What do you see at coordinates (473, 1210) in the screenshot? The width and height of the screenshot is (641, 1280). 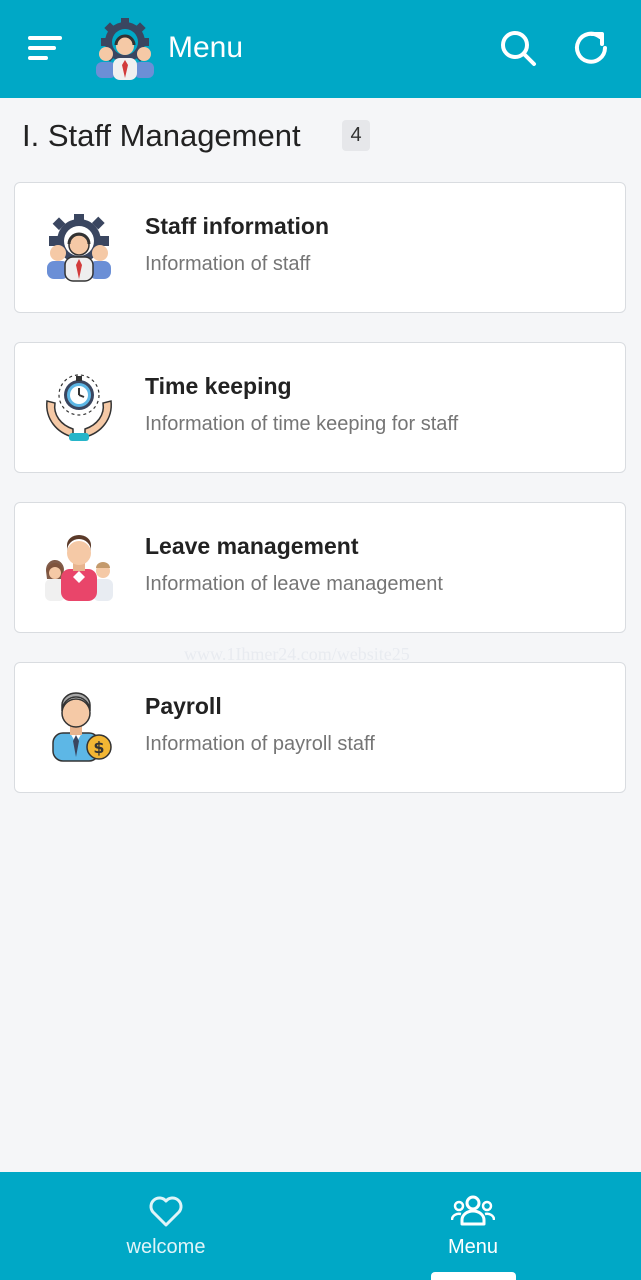 I see `users-group-icon` at bounding box center [473, 1210].